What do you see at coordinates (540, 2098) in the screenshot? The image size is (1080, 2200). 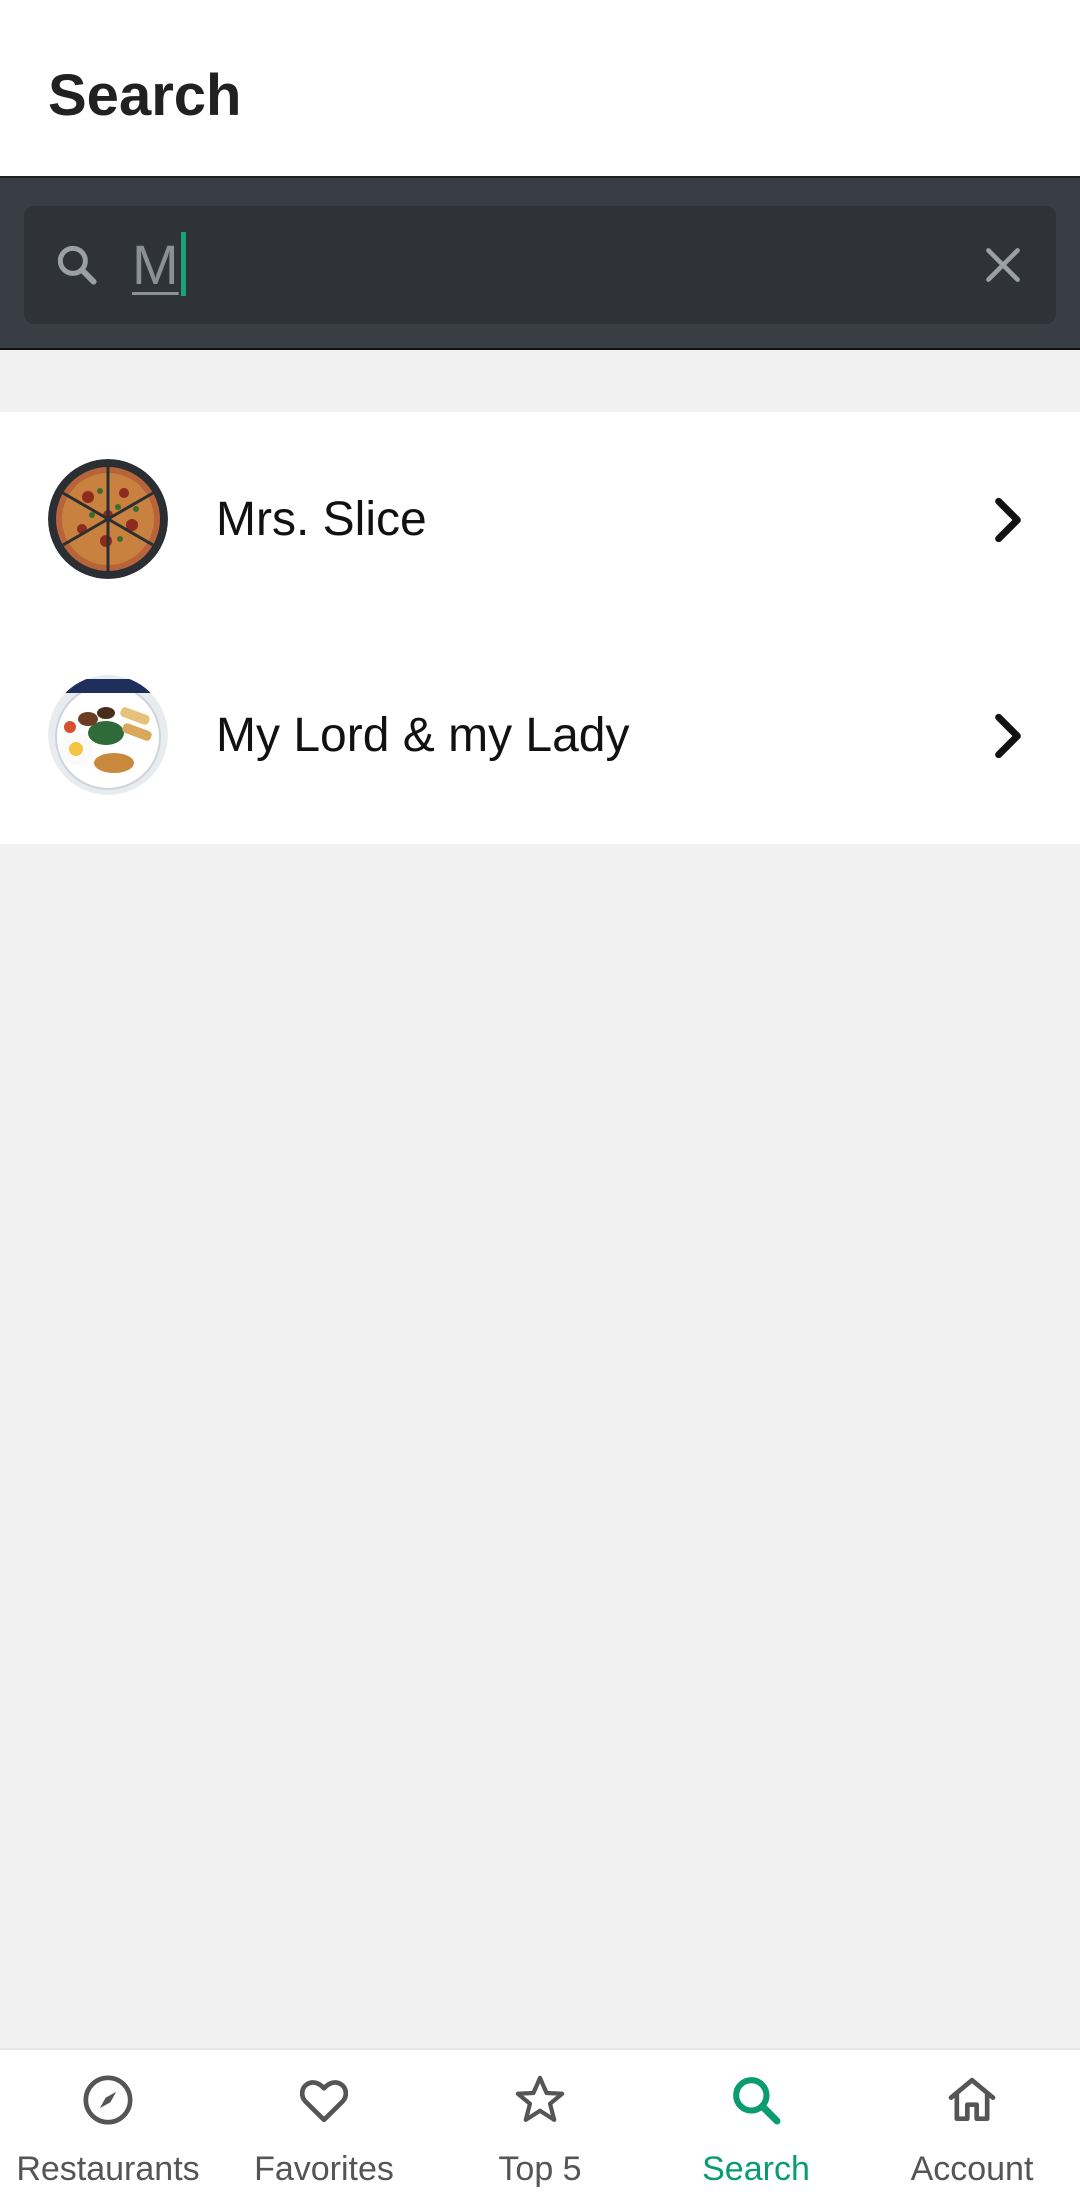 I see `star-icon` at bounding box center [540, 2098].